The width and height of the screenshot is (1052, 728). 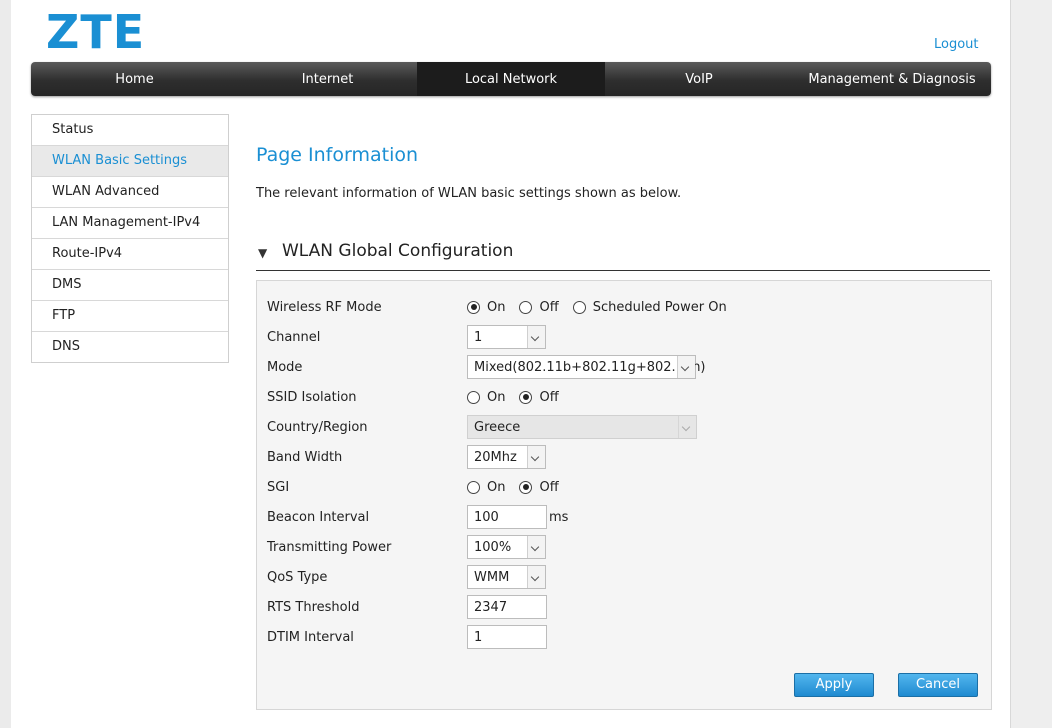 What do you see at coordinates (327, 79) in the screenshot?
I see `nav-internet: Internet` at bounding box center [327, 79].